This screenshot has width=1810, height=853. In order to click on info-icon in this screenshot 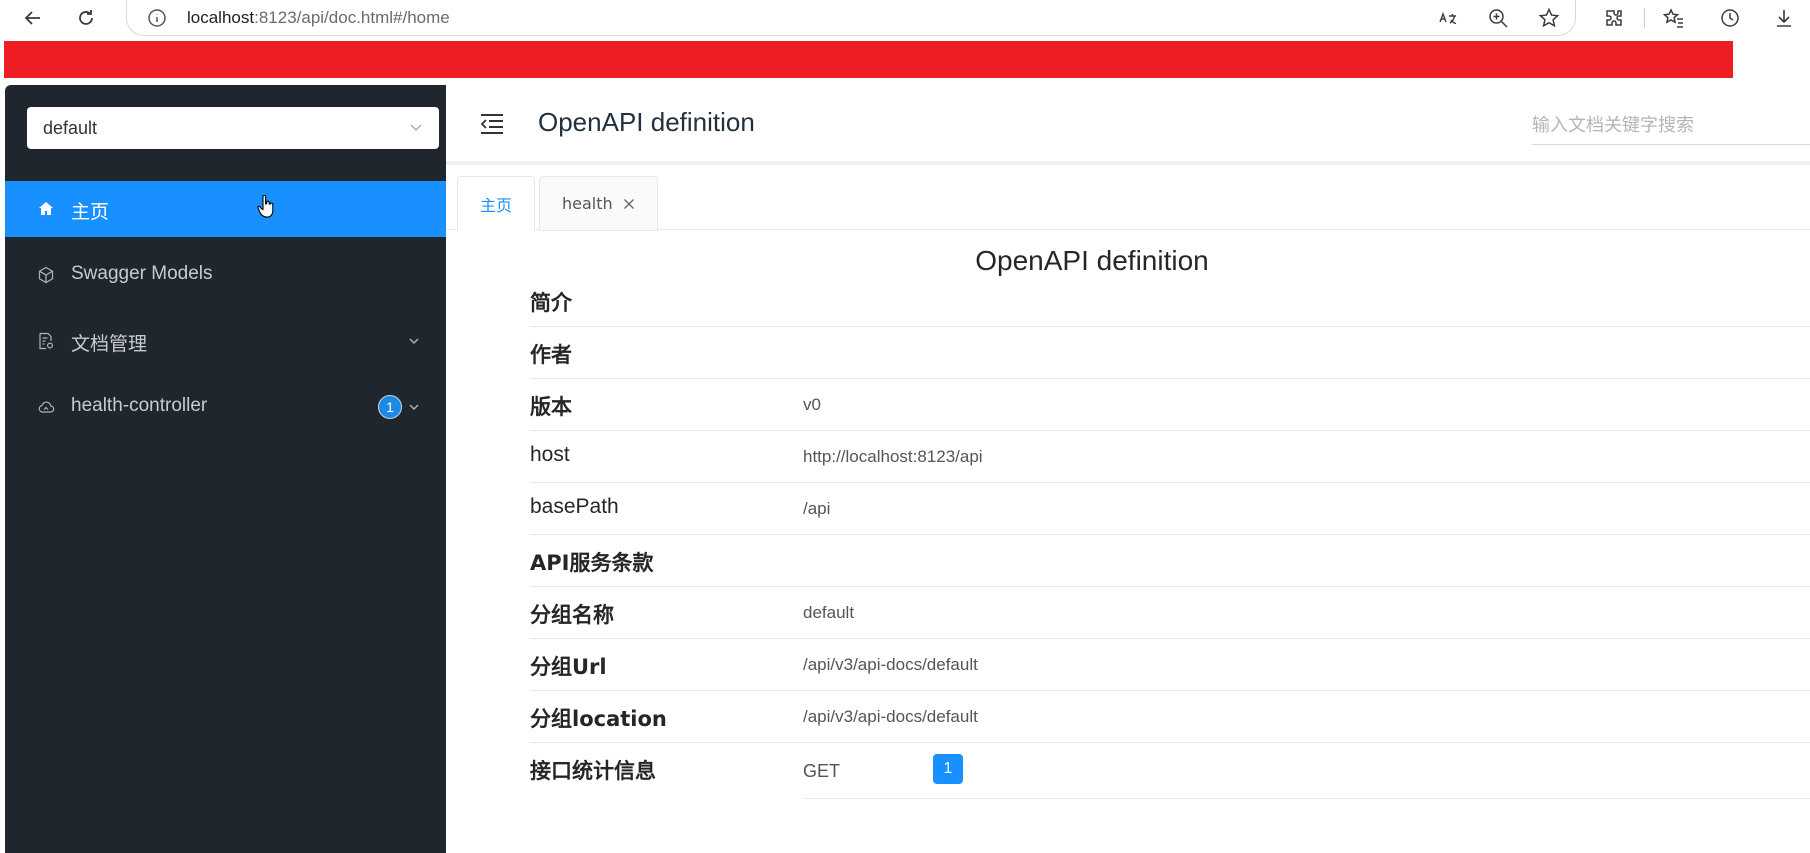, I will do `click(157, 18)`.